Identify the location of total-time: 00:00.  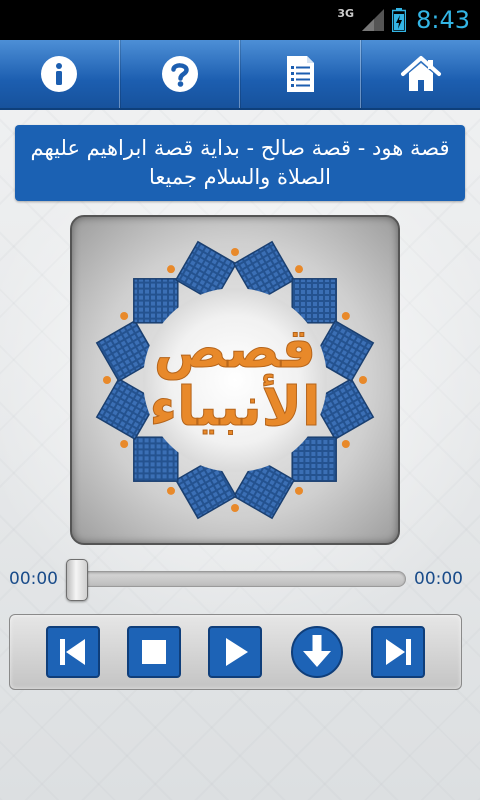
(438, 579).